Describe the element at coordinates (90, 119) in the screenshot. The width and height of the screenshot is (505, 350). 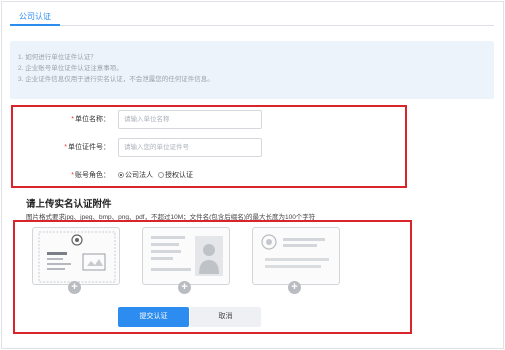
I see `unit-name-label: *单位名称：` at that location.